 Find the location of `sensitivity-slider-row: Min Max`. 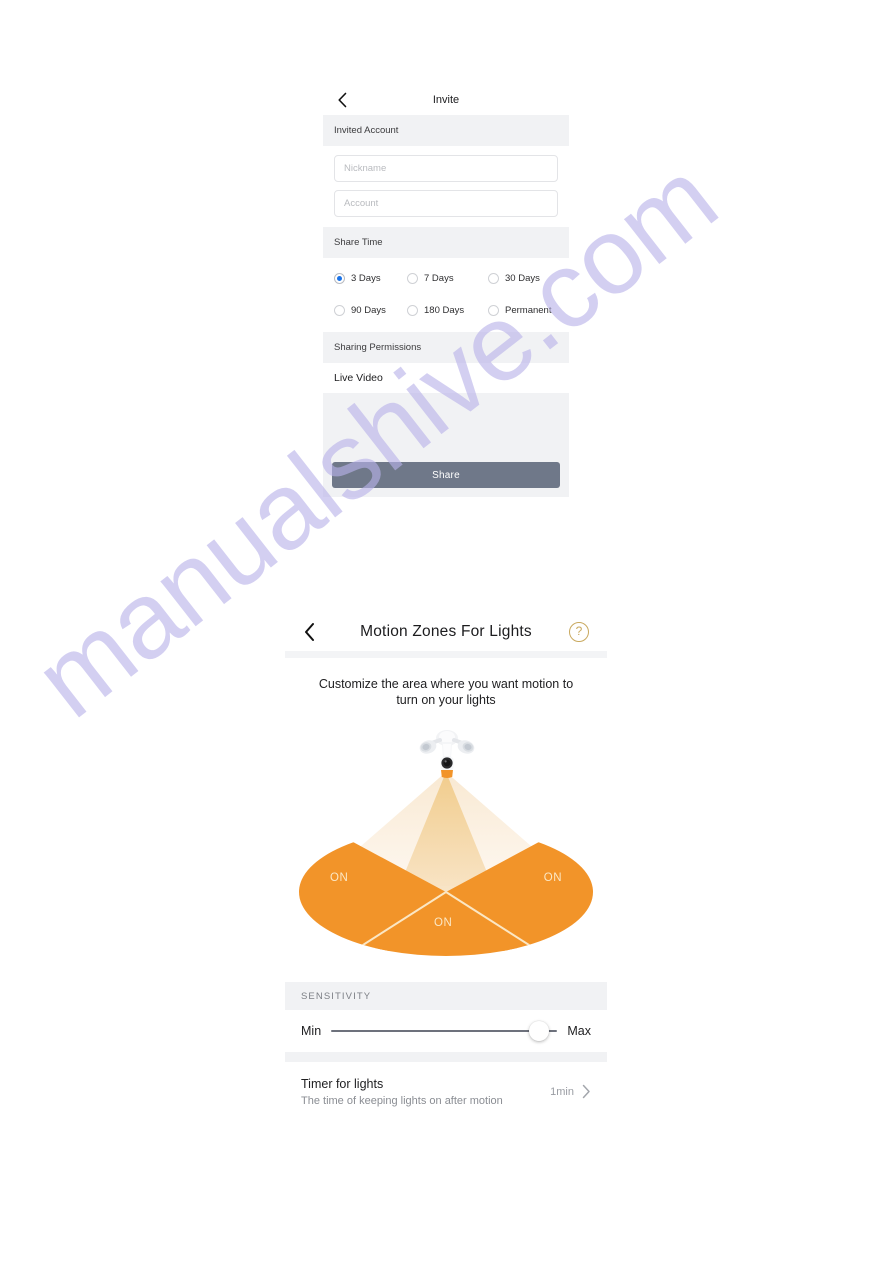

sensitivity-slider-row: Min Max is located at coordinates (446, 1031).